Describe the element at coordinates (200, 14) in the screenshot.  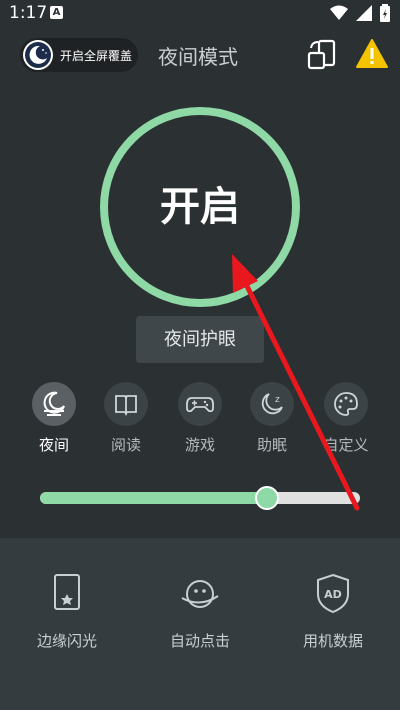
I see `status-bar: 1:17 A` at that location.